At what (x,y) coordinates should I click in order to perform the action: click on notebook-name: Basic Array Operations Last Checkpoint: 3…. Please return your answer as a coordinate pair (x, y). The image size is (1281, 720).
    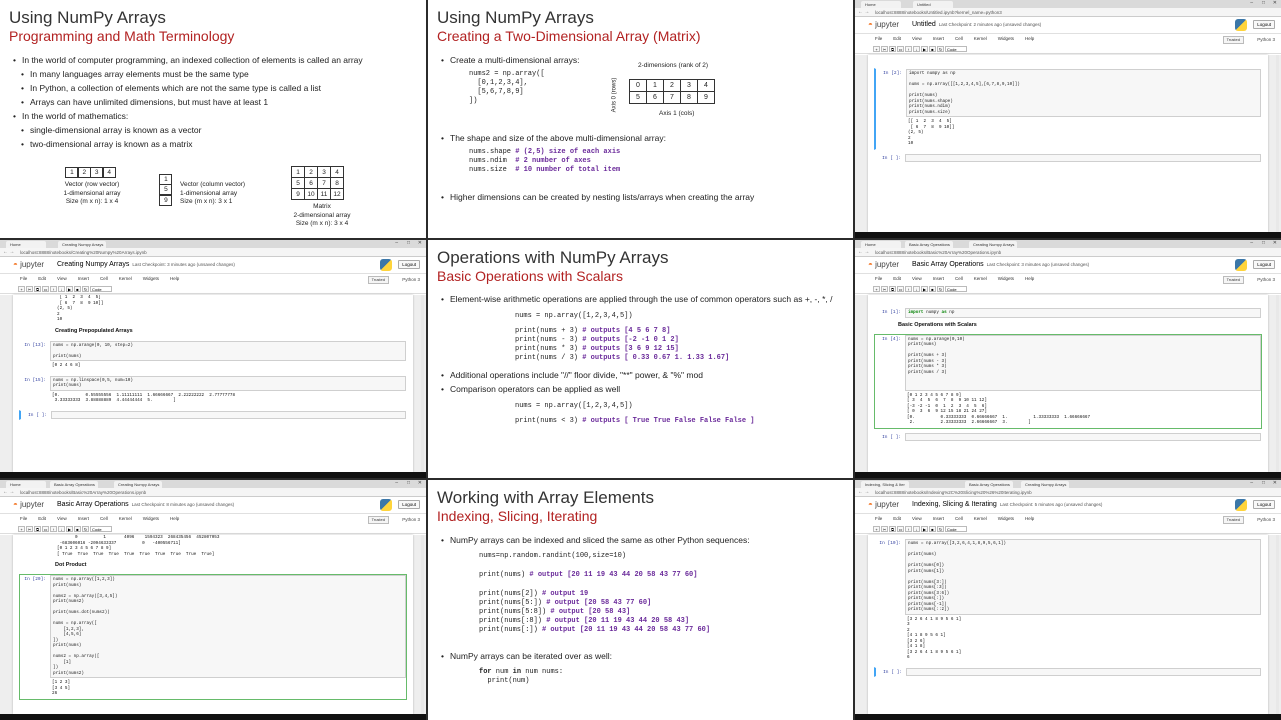
    Looking at the image, I should click on (1000, 264).